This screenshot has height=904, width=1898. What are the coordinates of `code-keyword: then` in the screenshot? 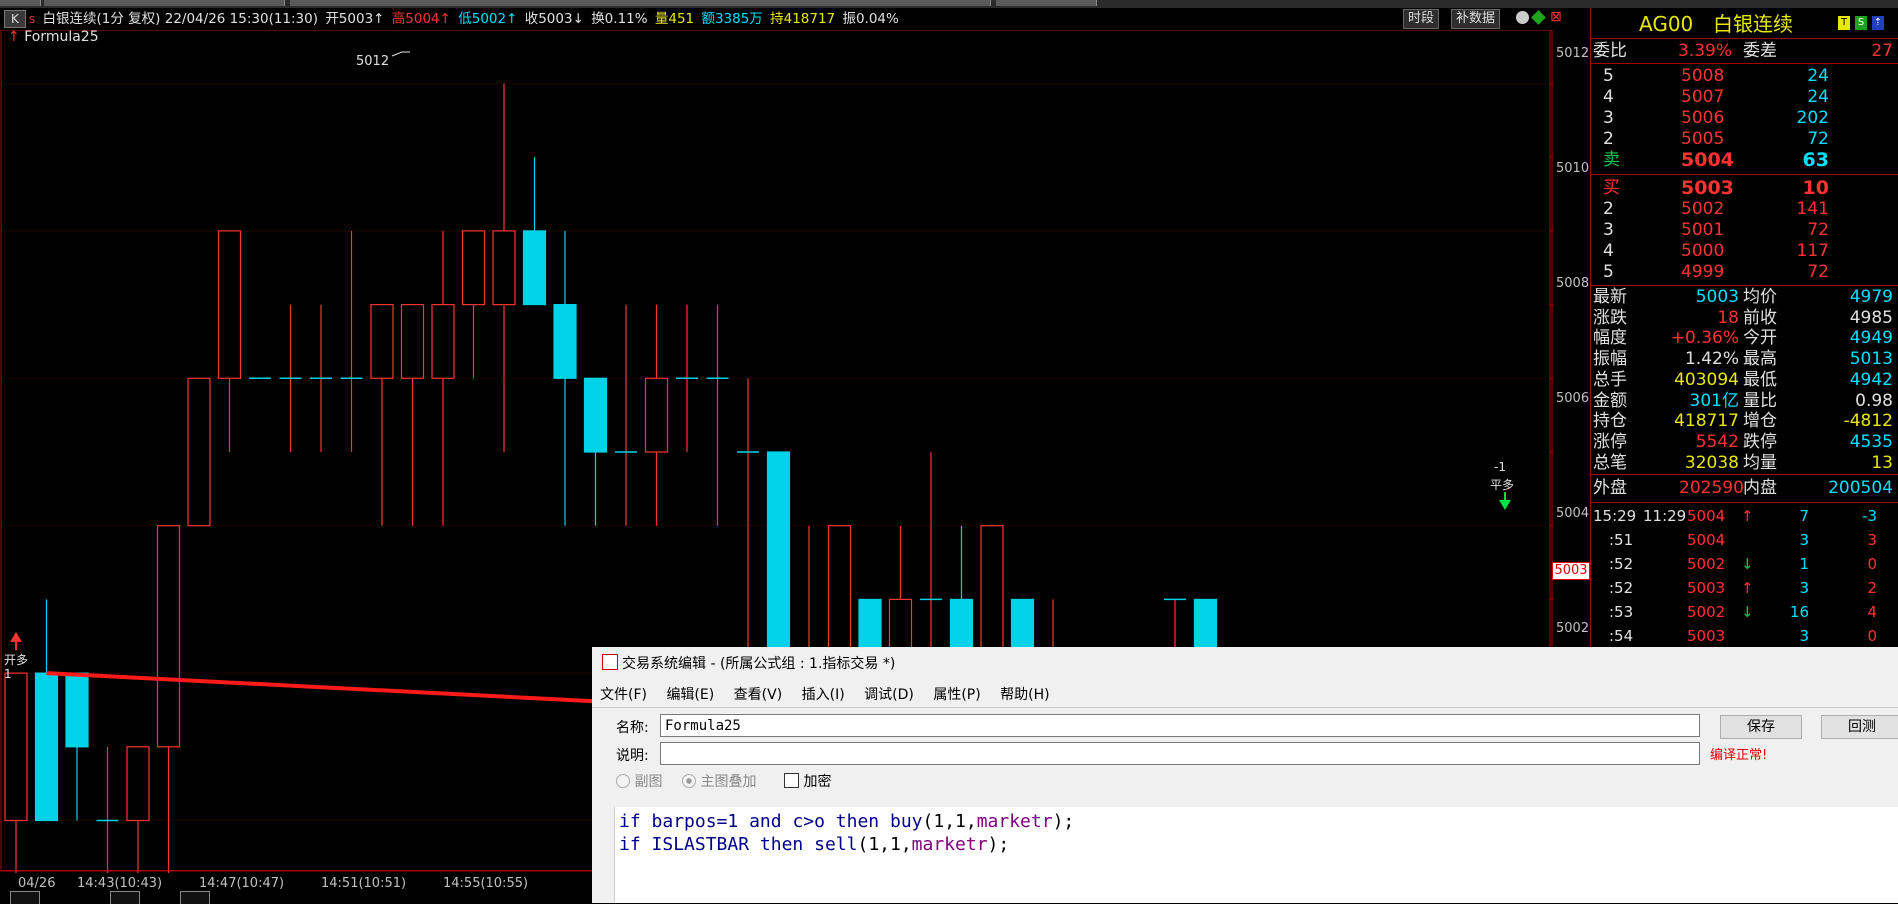 It's located at (781, 844).